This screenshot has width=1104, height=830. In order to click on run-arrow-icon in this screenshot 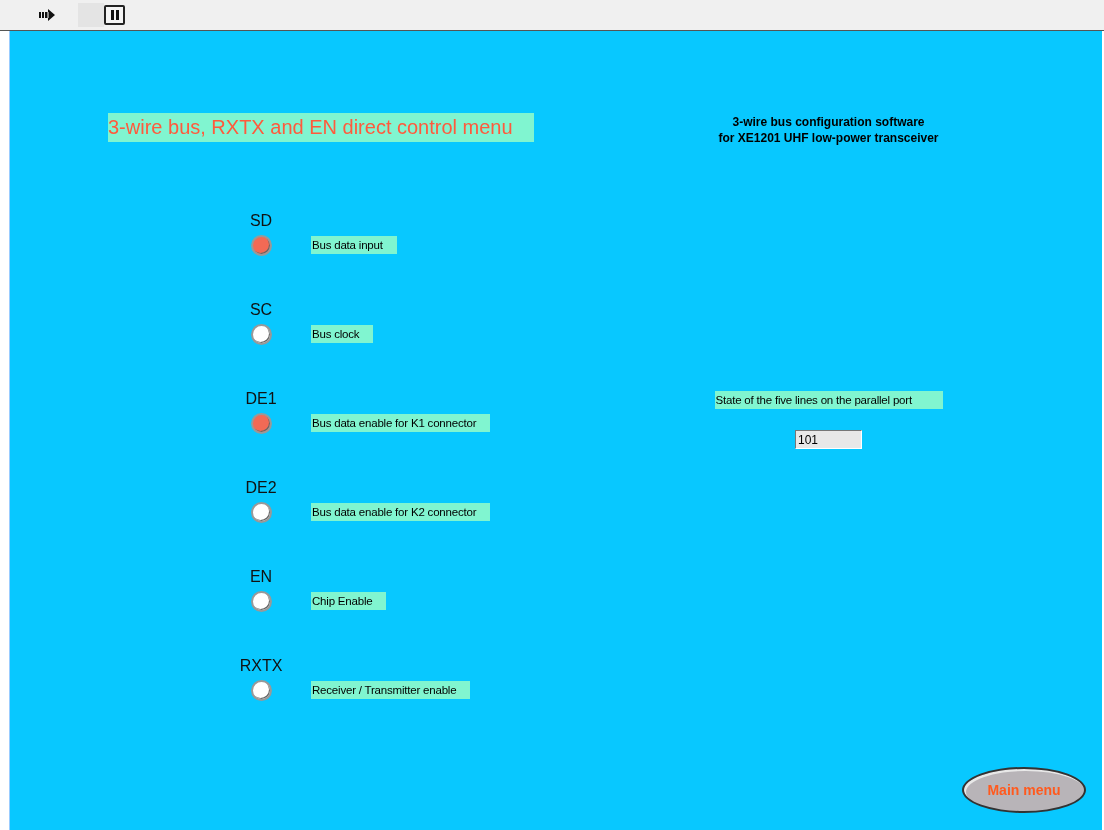, I will do `click(47, 15)`.